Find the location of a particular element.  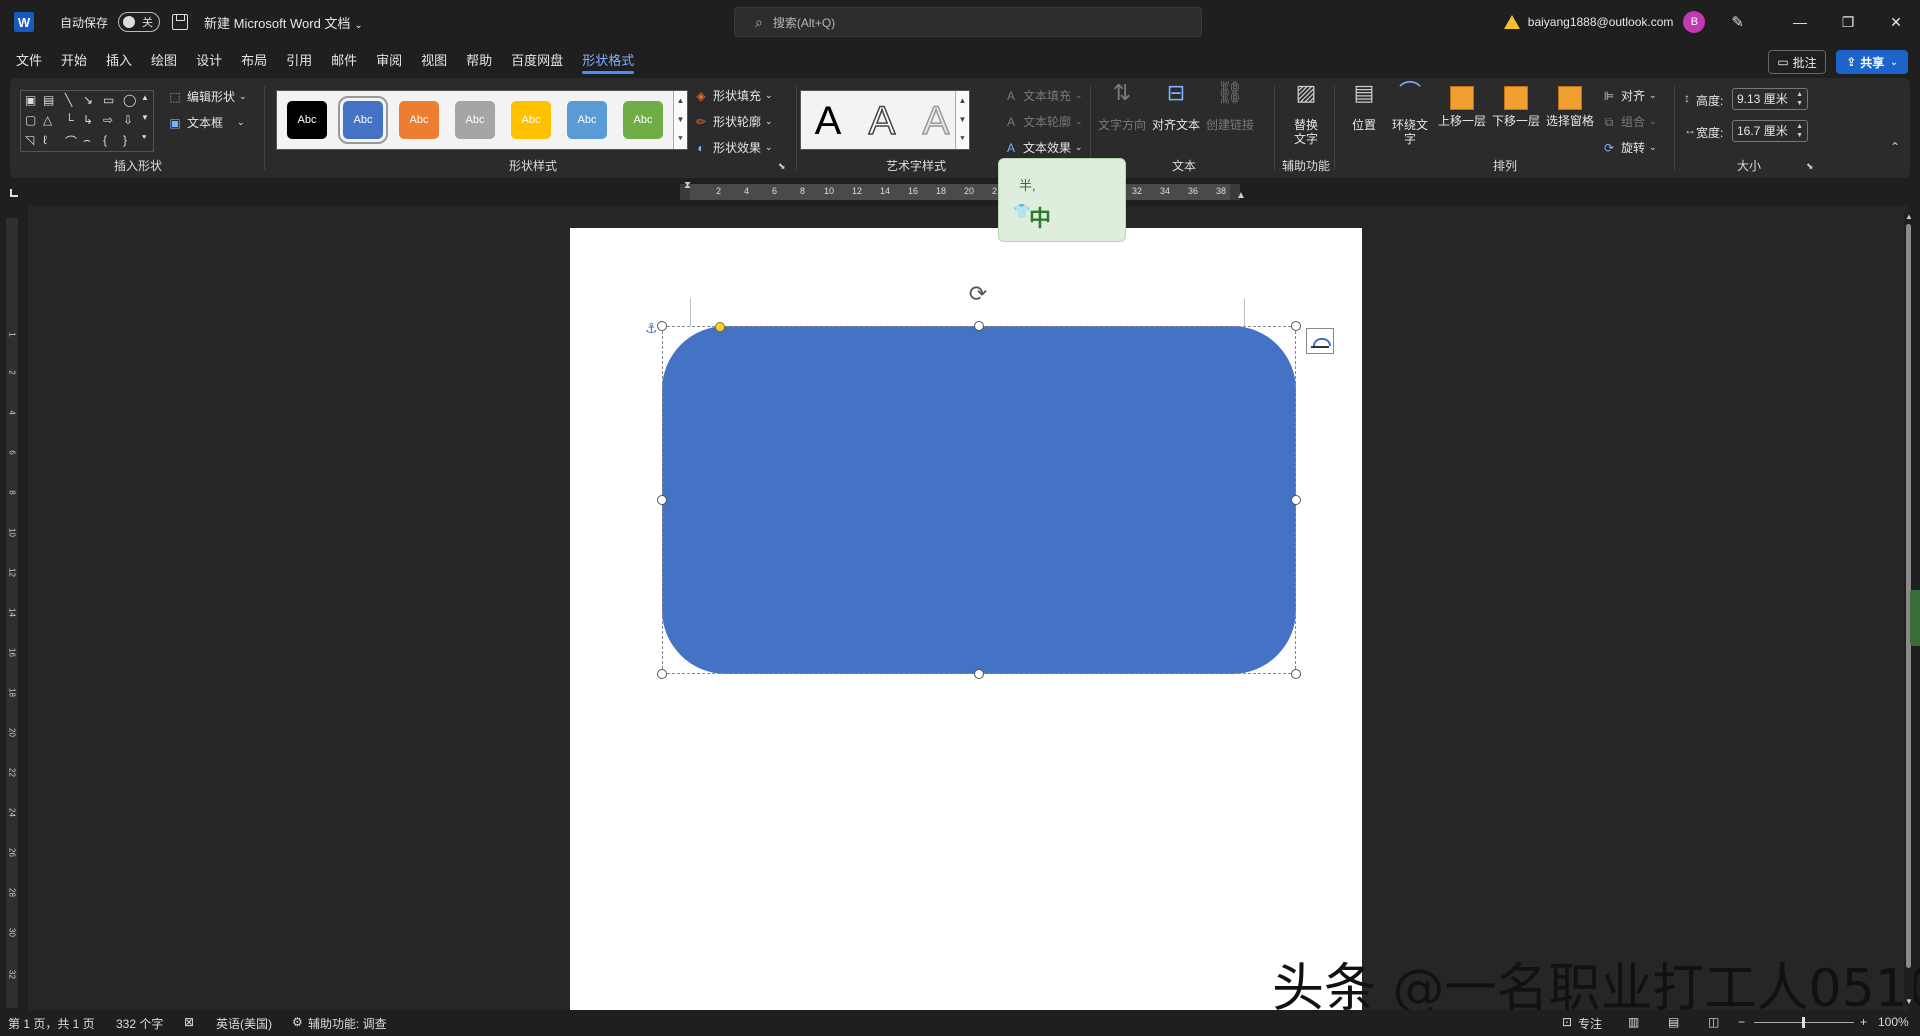

warning-icon is located at coordinates (1511, 22).